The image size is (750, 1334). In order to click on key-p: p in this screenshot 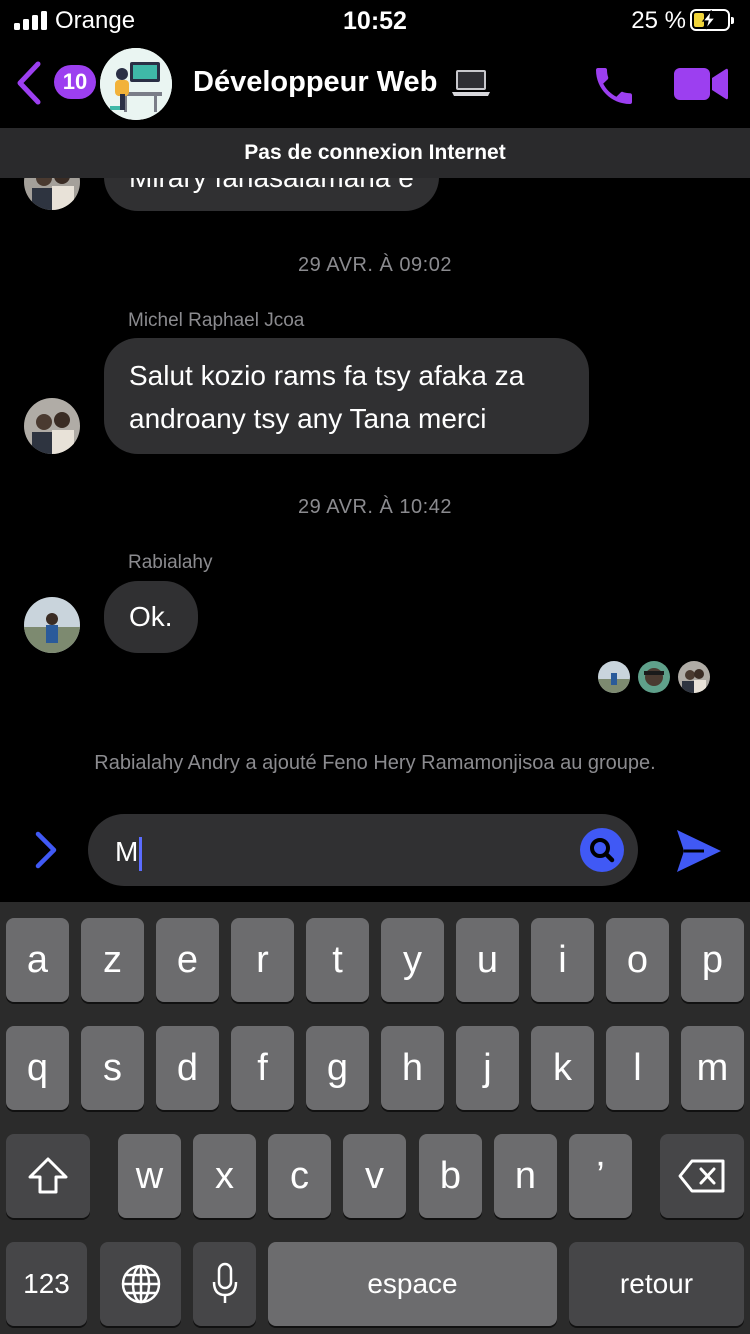, I will do `click(712, 960)`.